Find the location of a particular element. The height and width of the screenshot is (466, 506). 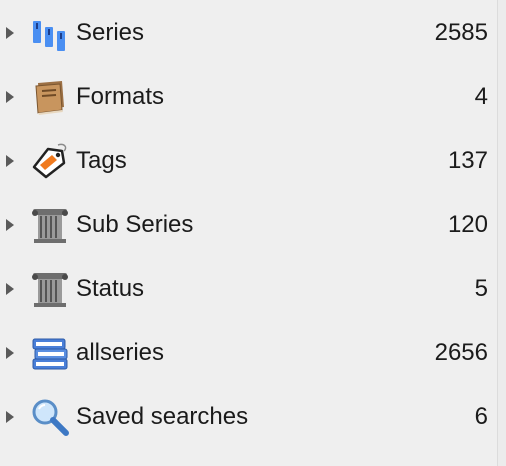

tag-browser-item-count: 120 is located at coordinates (467, 224).